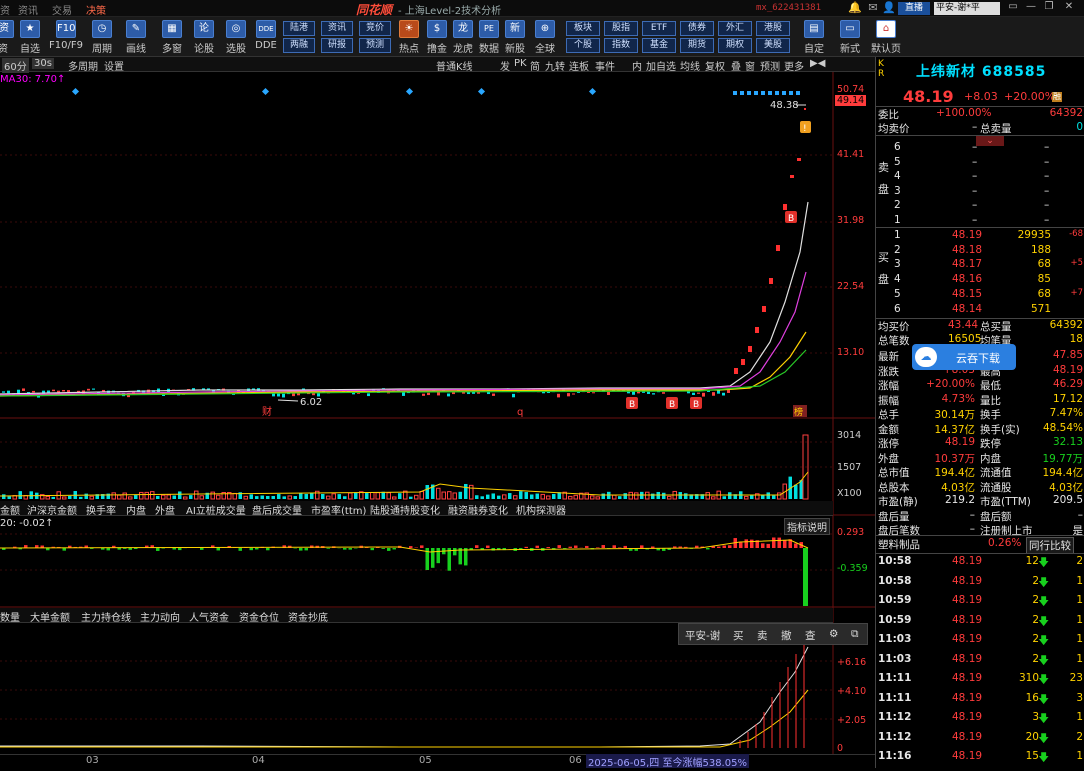 The image size is (1084, 771). What do you see at coordinates (520, 412) in the screenshot?
I see `q-marker: q` at bounding box center [520, 412].